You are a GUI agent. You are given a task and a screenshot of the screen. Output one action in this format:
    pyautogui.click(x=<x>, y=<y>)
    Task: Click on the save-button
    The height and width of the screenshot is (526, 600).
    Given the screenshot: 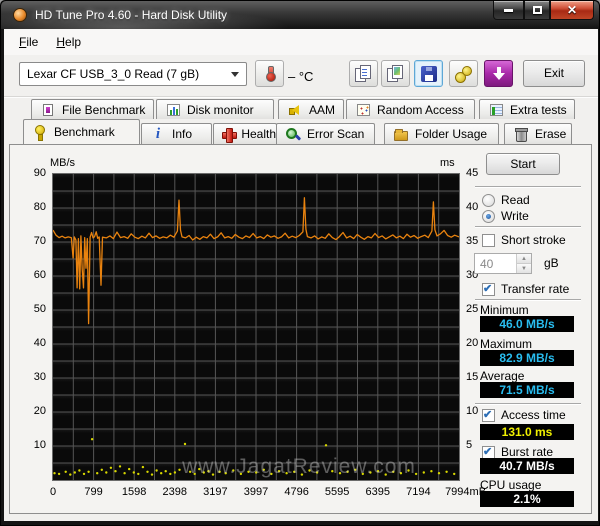 What is the action you would take?
    pyautogui.click(x=428, y=73)
    